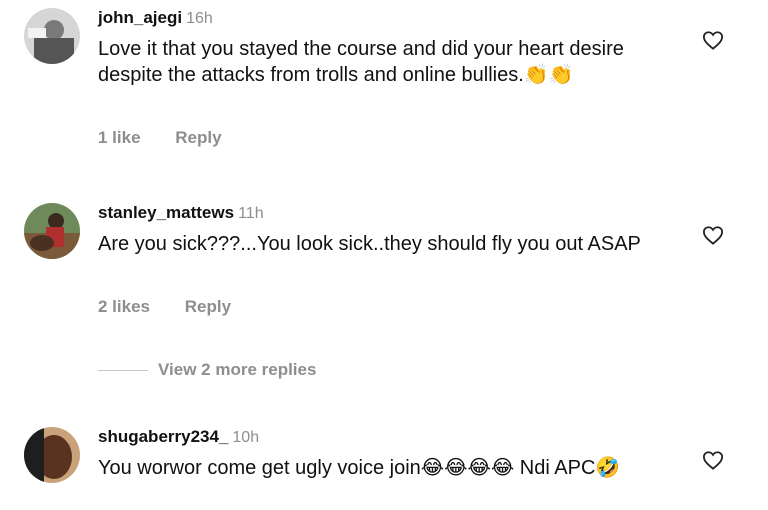 The image size is (768, 510). I want to click on comment-username: john_ajegi 16h, so click(155, 18).